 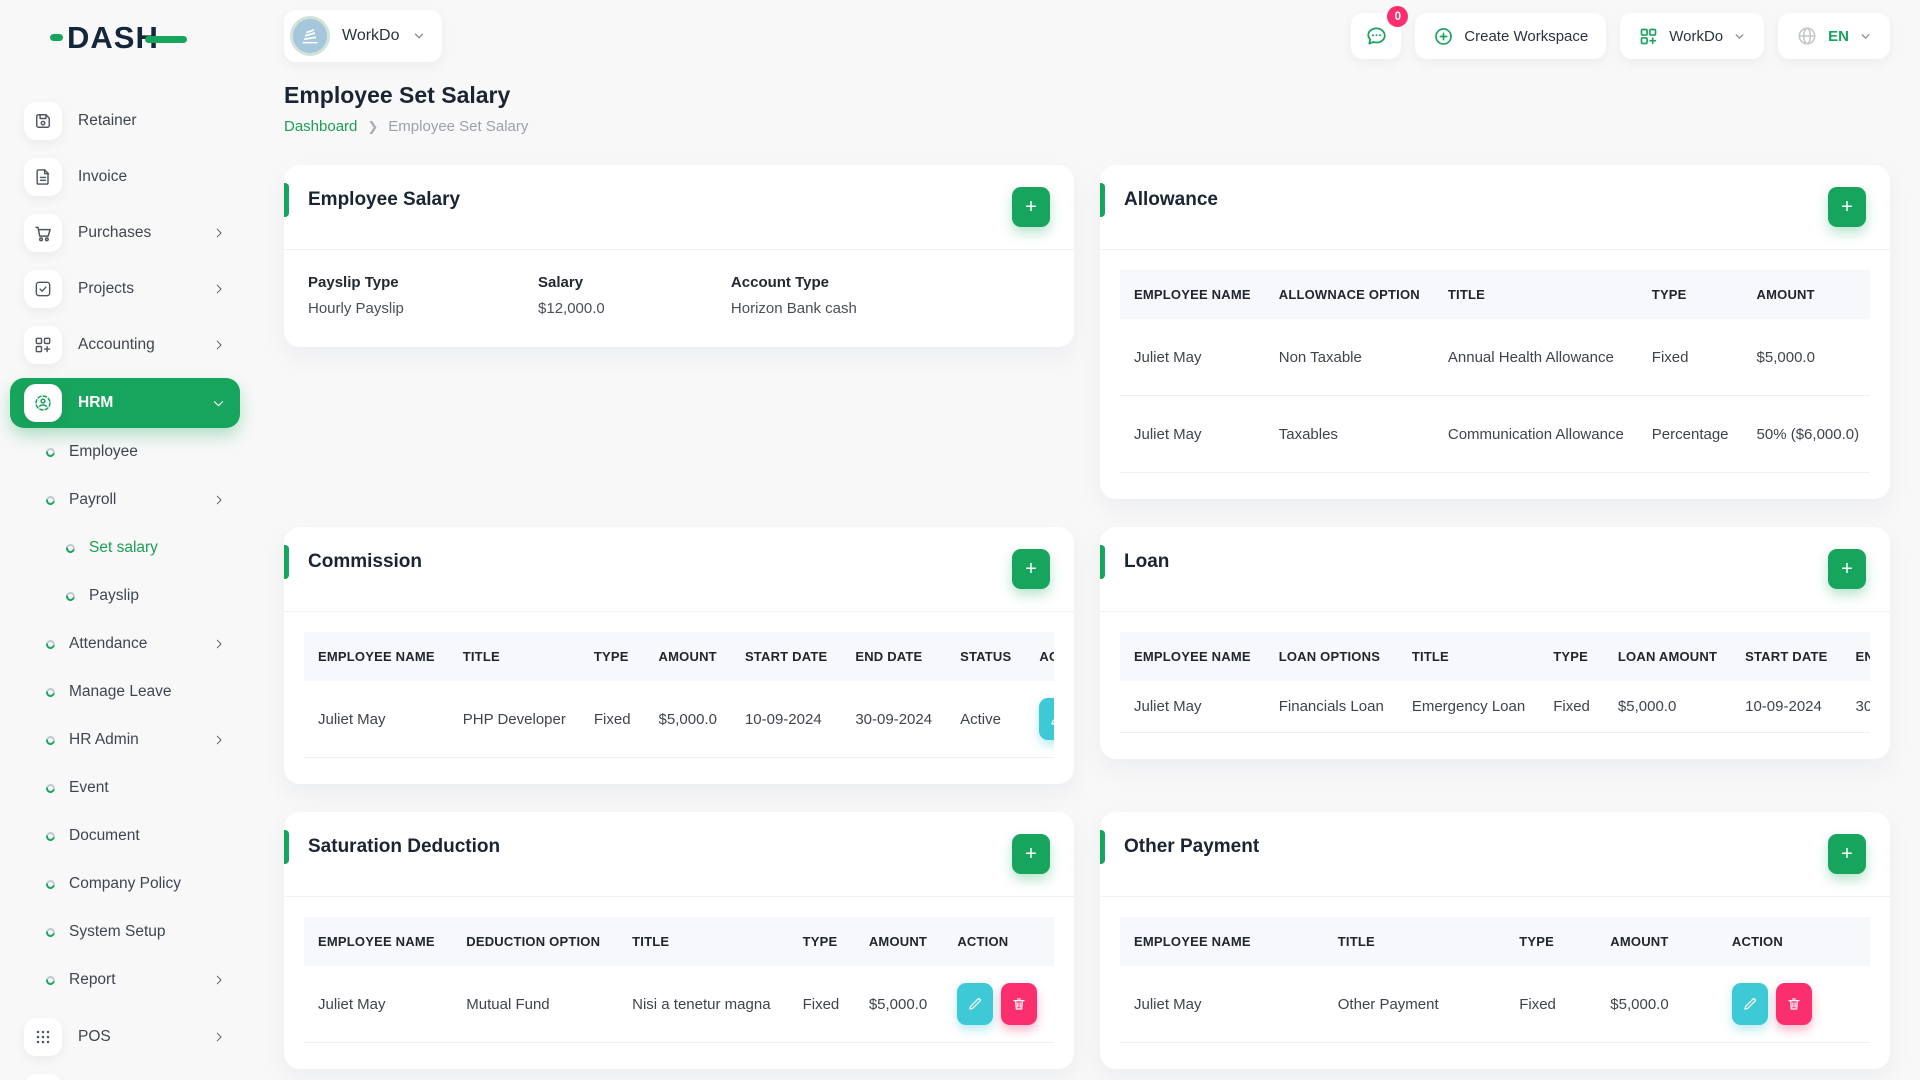 What do you see at coordinates (96, 402) in the screenshot?
I see `sidebar-item-label: HRM` at bounding box center [96, 402].